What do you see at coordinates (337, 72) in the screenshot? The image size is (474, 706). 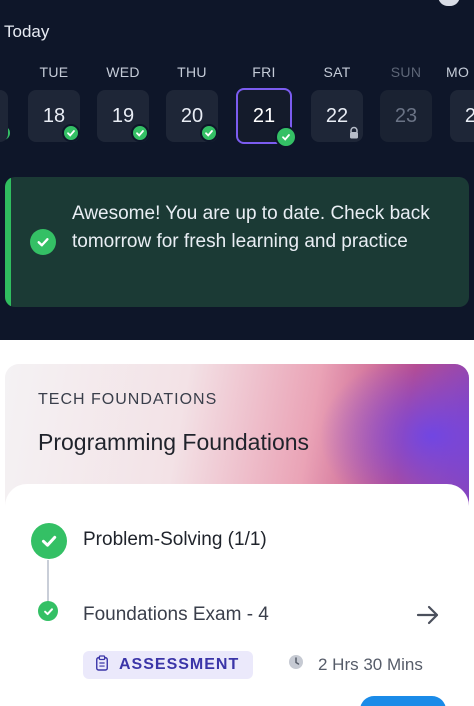 I see `day-label-sat: SAT` at bounding box center [337, 72].